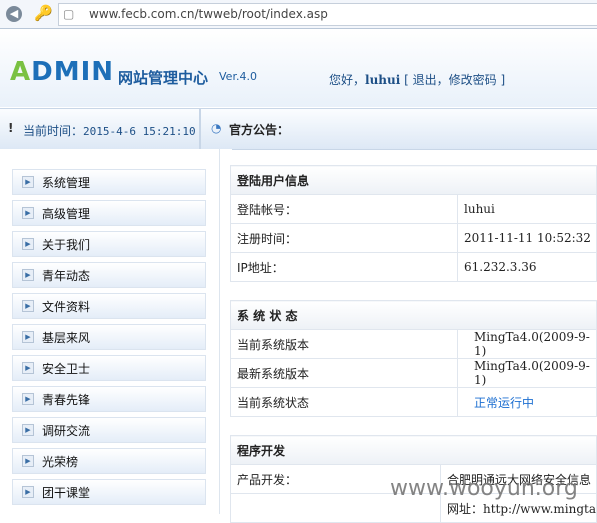 The height and width of the screenshot is (523, 597). Describe the element at coordinates (69, 14) in the screenshot. I see `page-icon: ▢` at that location.